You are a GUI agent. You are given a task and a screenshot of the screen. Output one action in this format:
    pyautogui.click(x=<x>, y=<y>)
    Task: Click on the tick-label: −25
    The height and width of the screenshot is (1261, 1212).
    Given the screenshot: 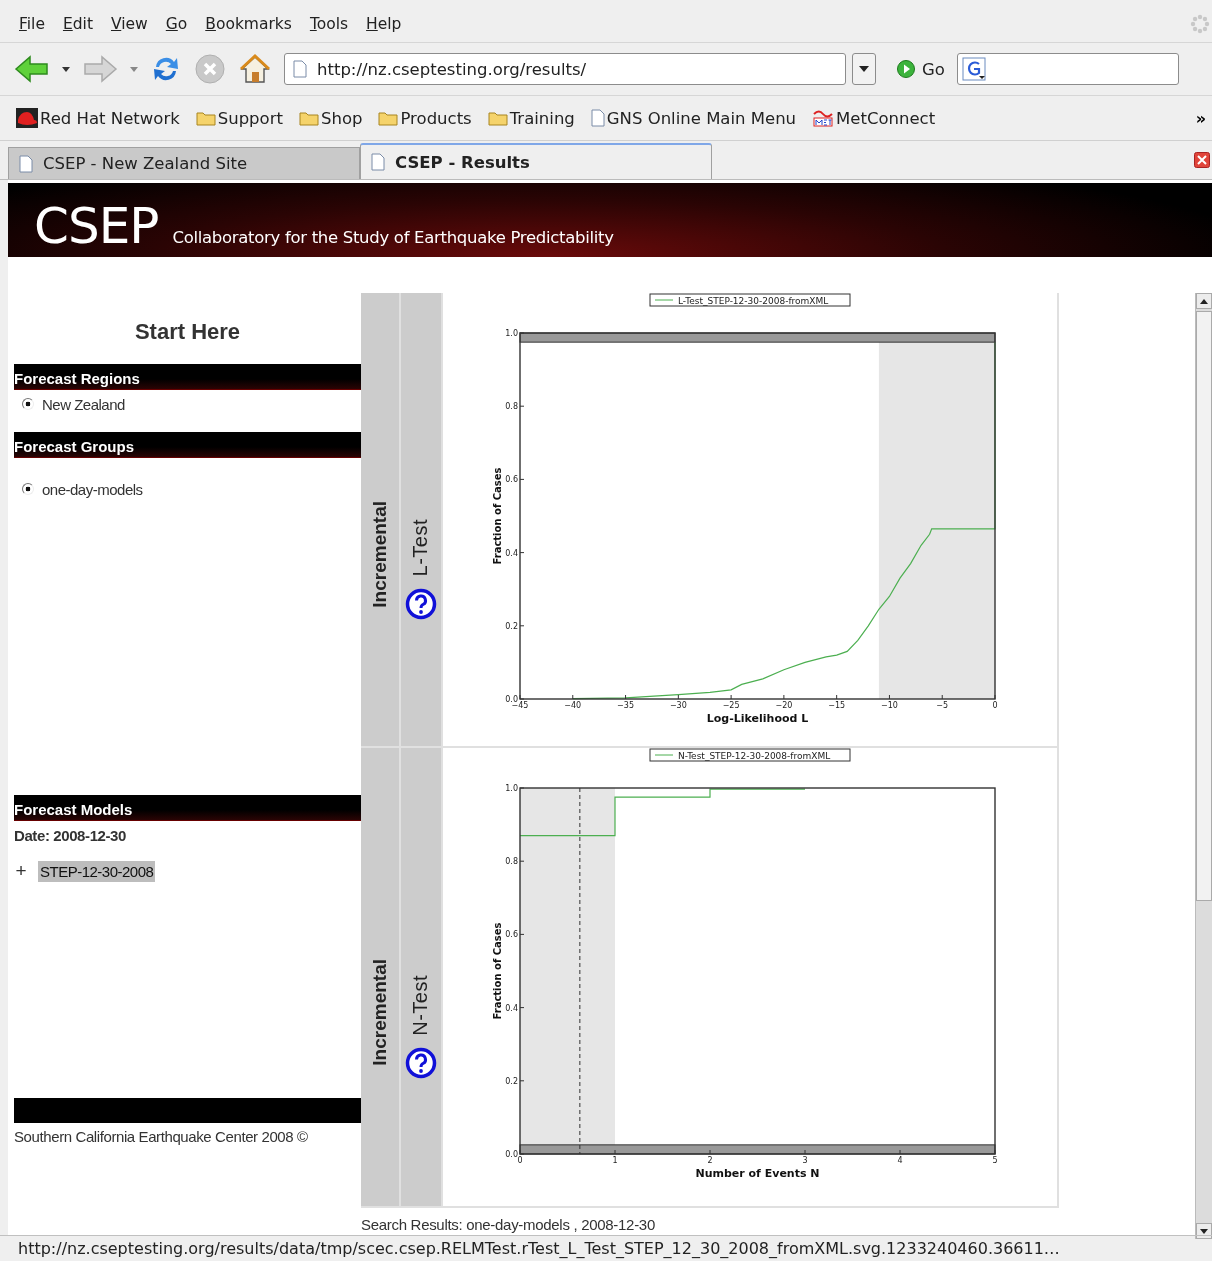 What is the action you would take?
    pyautogui.click(x=731, y=705)
    